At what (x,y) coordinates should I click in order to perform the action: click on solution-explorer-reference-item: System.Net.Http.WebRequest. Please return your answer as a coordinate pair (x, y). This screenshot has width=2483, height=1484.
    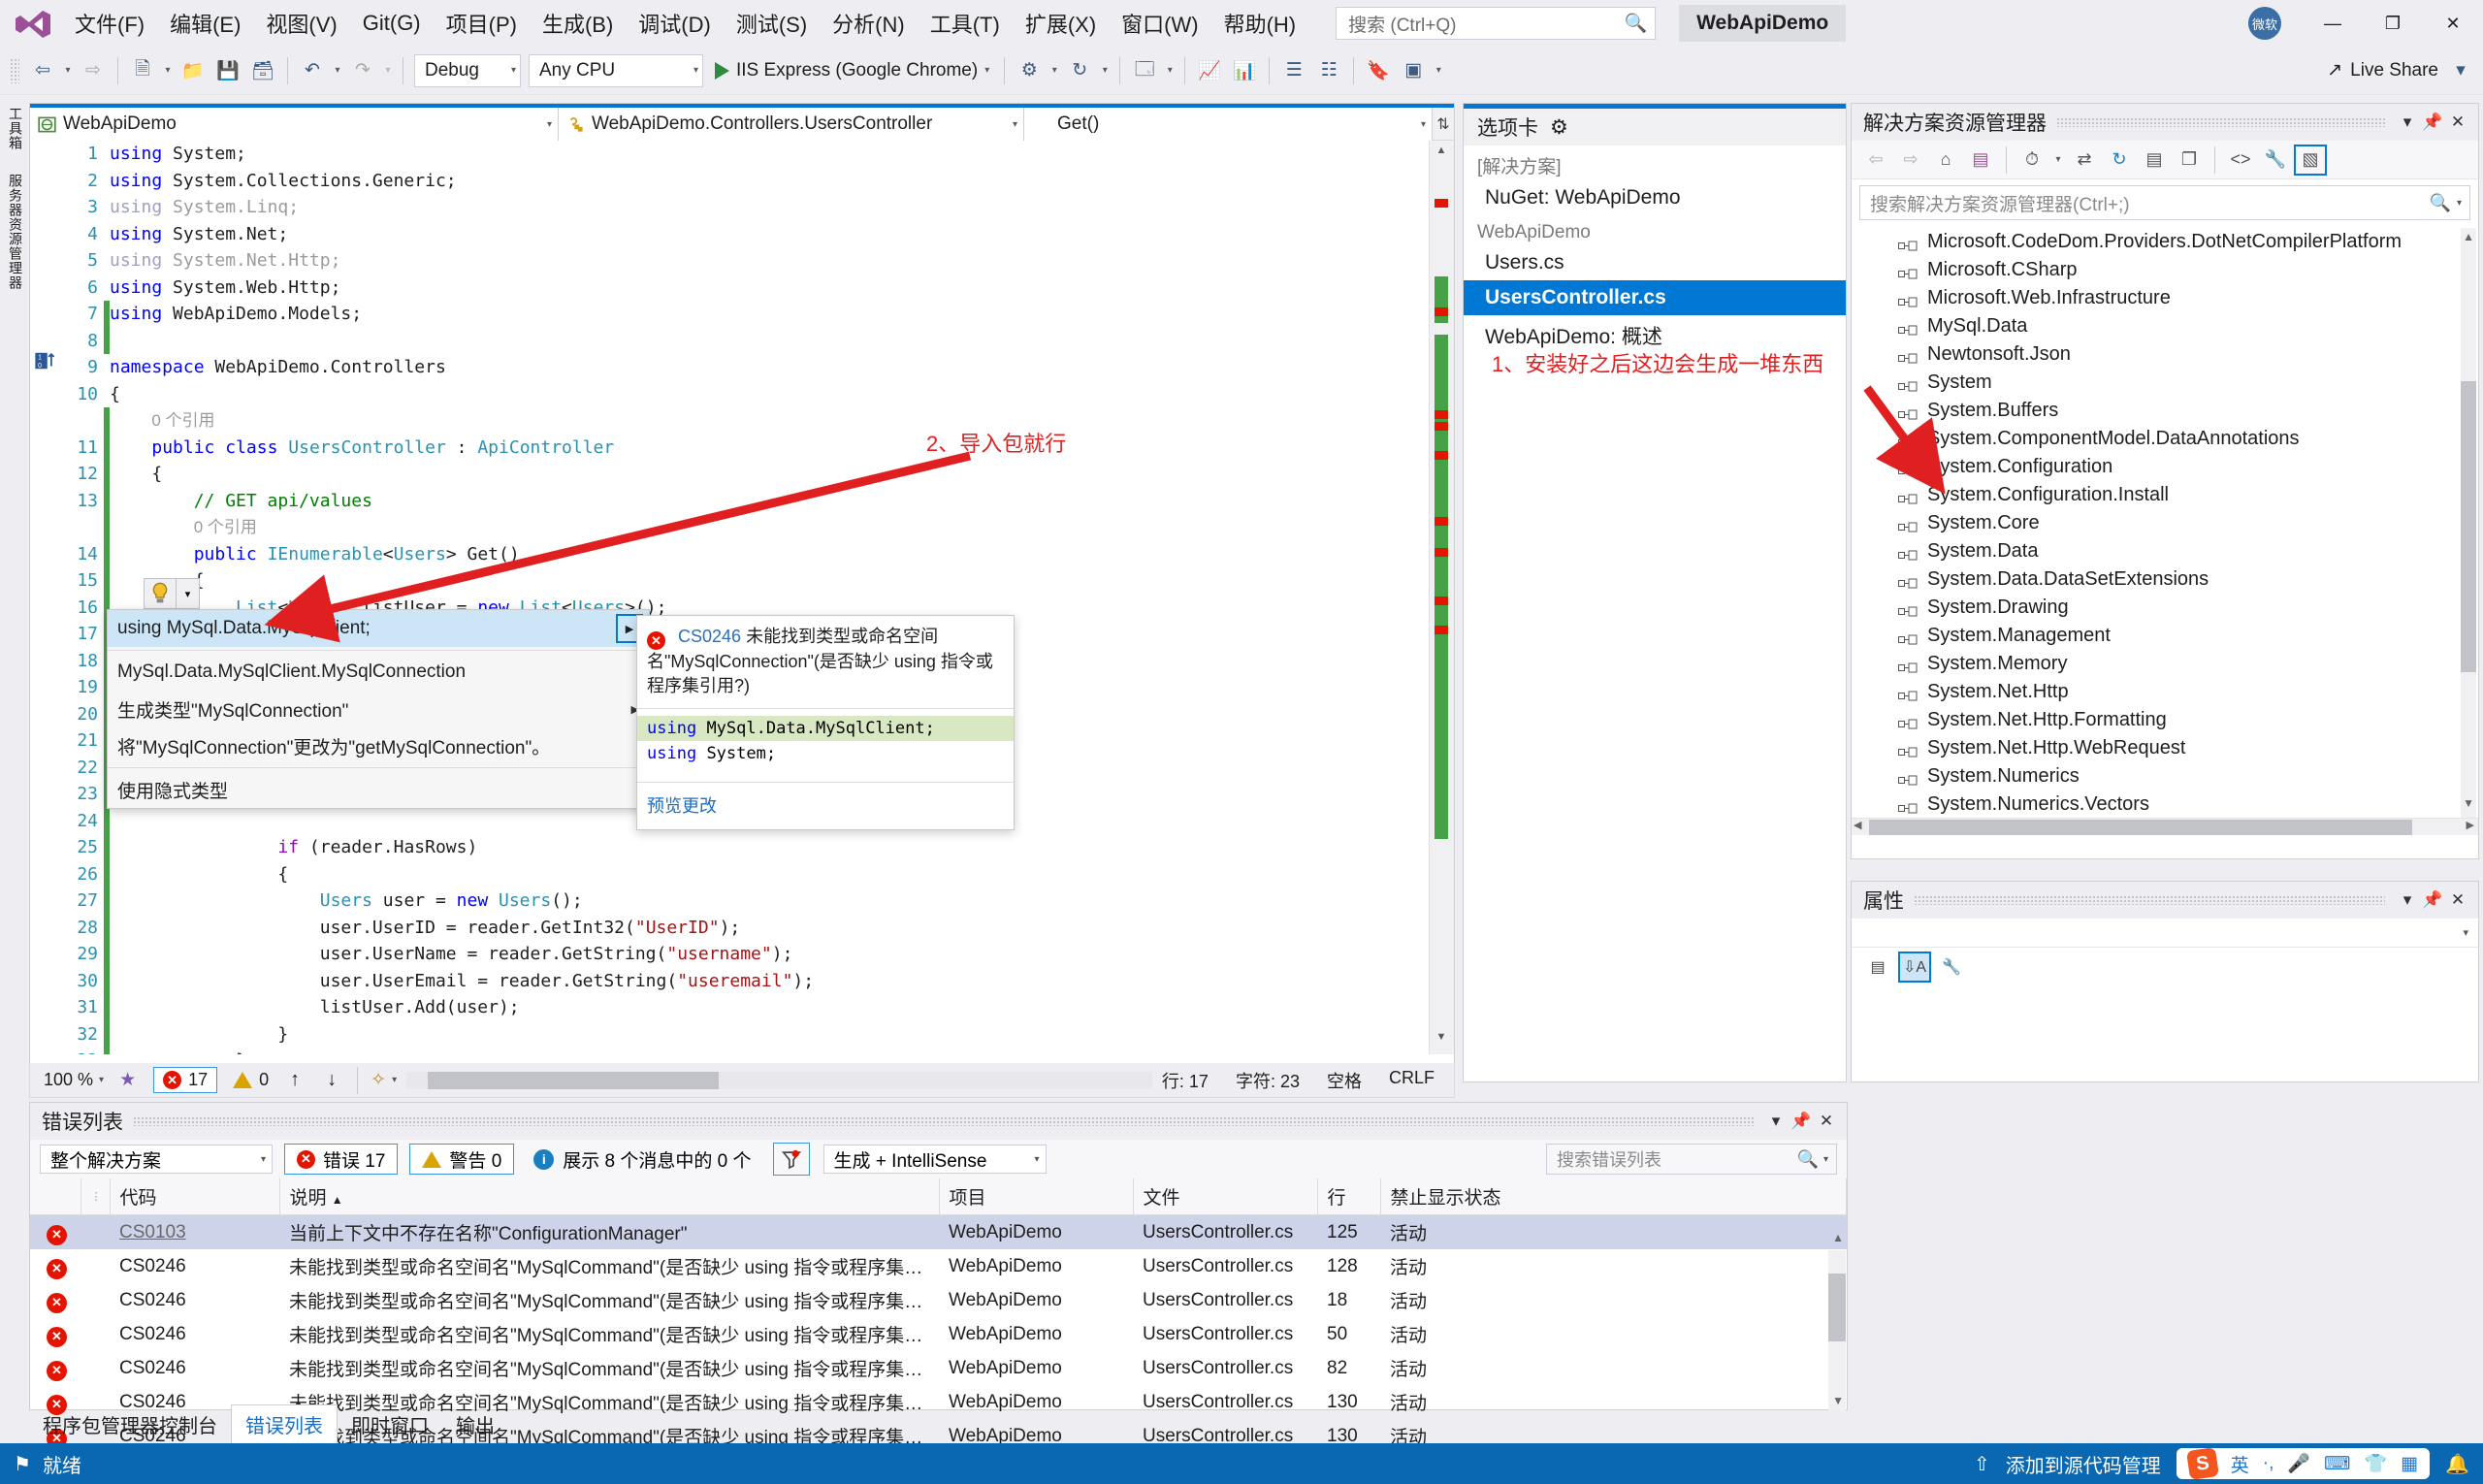
    Looking at the image, I should click on (2165, 748).